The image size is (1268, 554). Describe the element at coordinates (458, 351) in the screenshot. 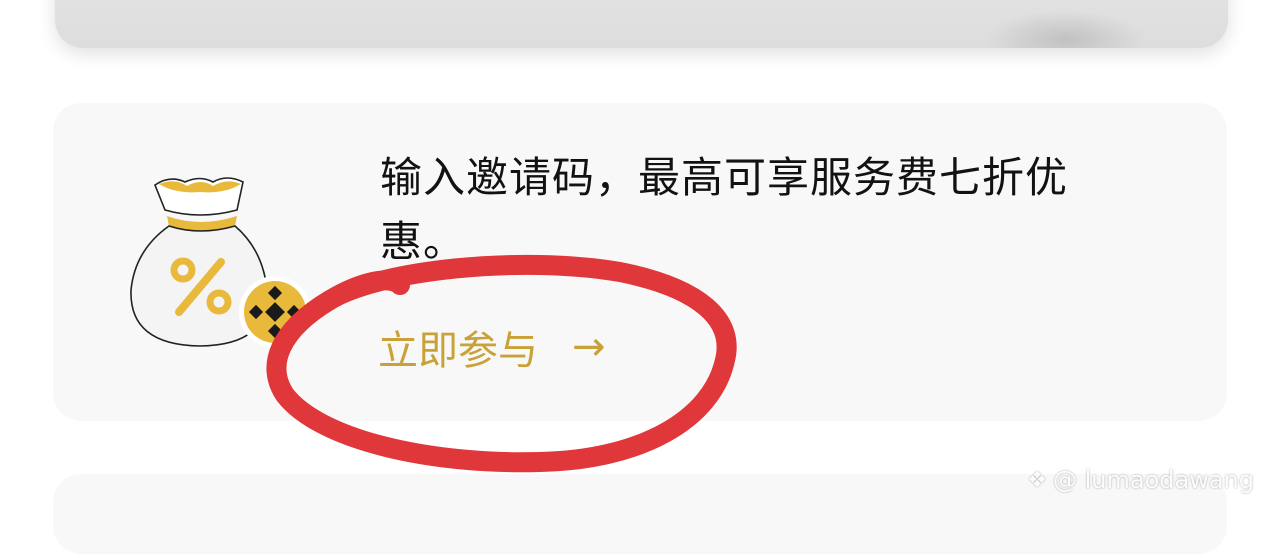

I see `join-now-label: 立即参与` at that location.